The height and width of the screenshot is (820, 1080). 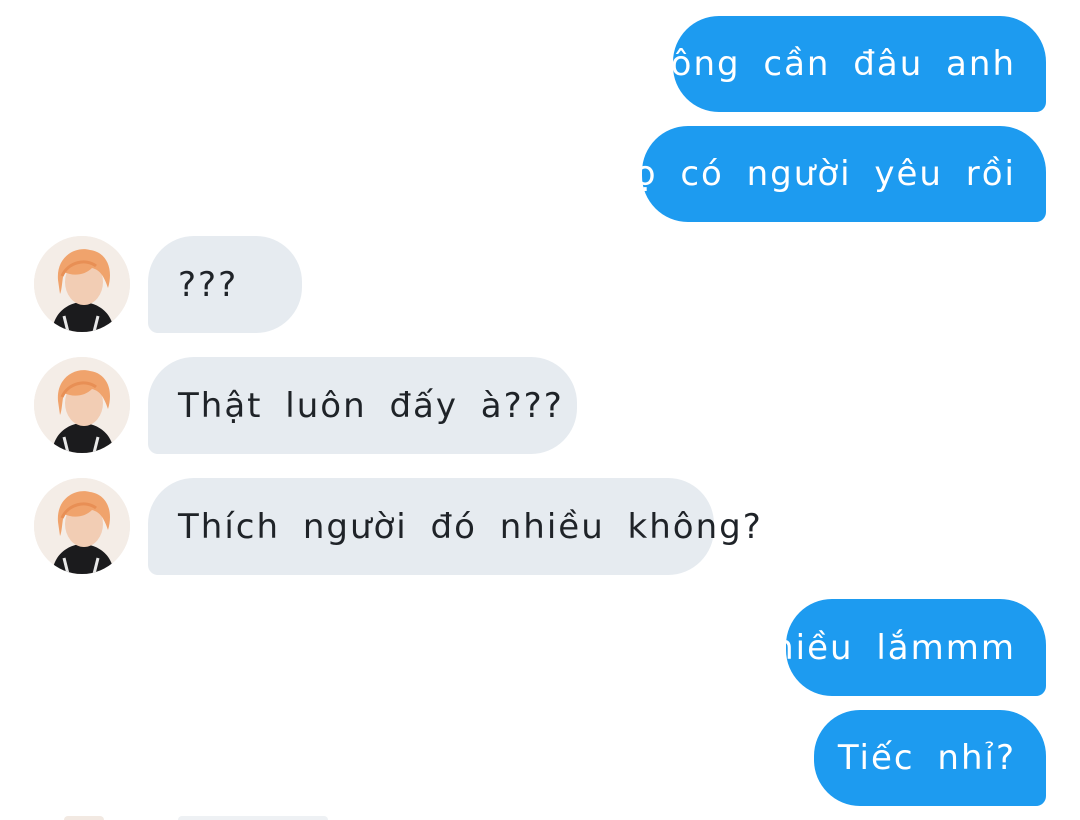 What do you see at coordinates (253, 818) in the screenshot?
I see `next-bubble-edge` at bounding box center [253, 818].